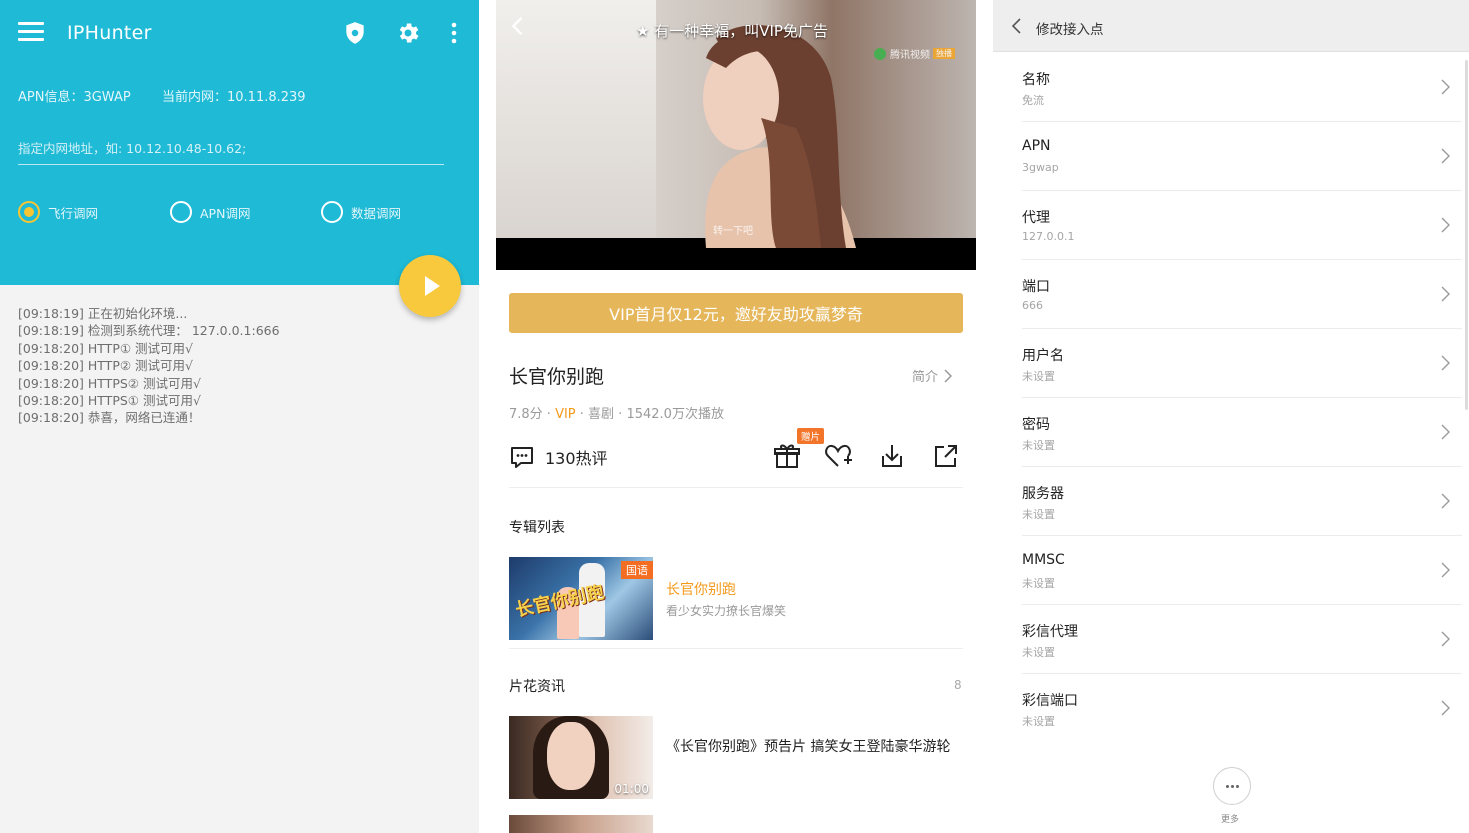  I want to click on clips-count: 8, so click(958, 685).